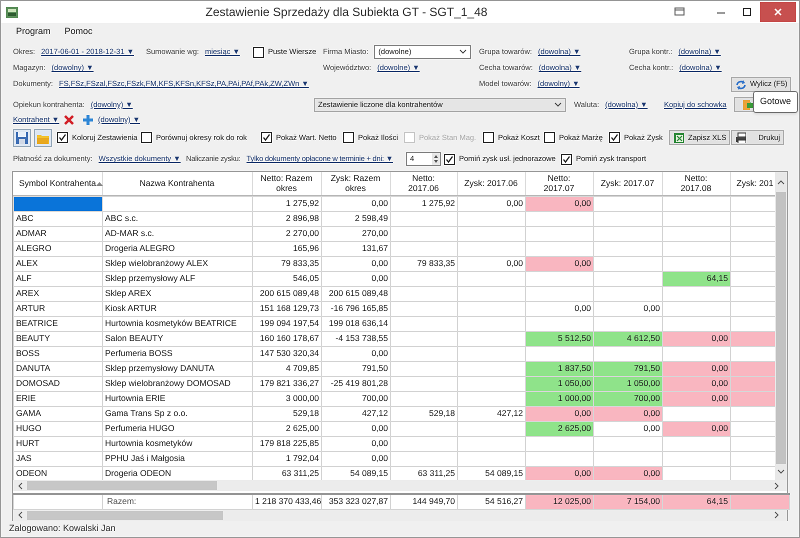 The height and width of the screenshot is (538, 800). I want to click on table-cell: Sklep wielobranżowy ALEX, so click(177, 263).